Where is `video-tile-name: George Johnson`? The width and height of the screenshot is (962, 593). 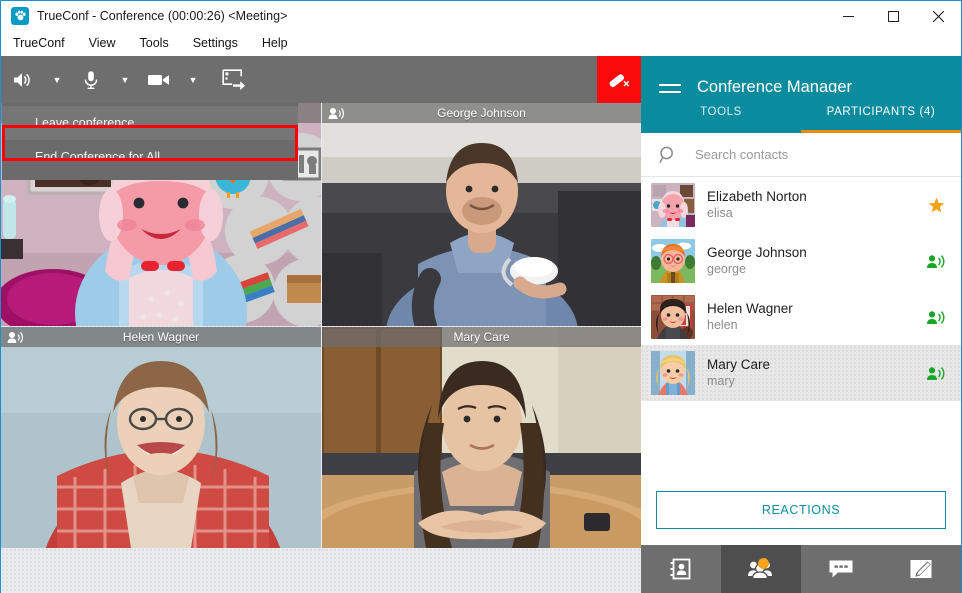
video-tile-name: George Johnson is located at coordinates (481, 113).